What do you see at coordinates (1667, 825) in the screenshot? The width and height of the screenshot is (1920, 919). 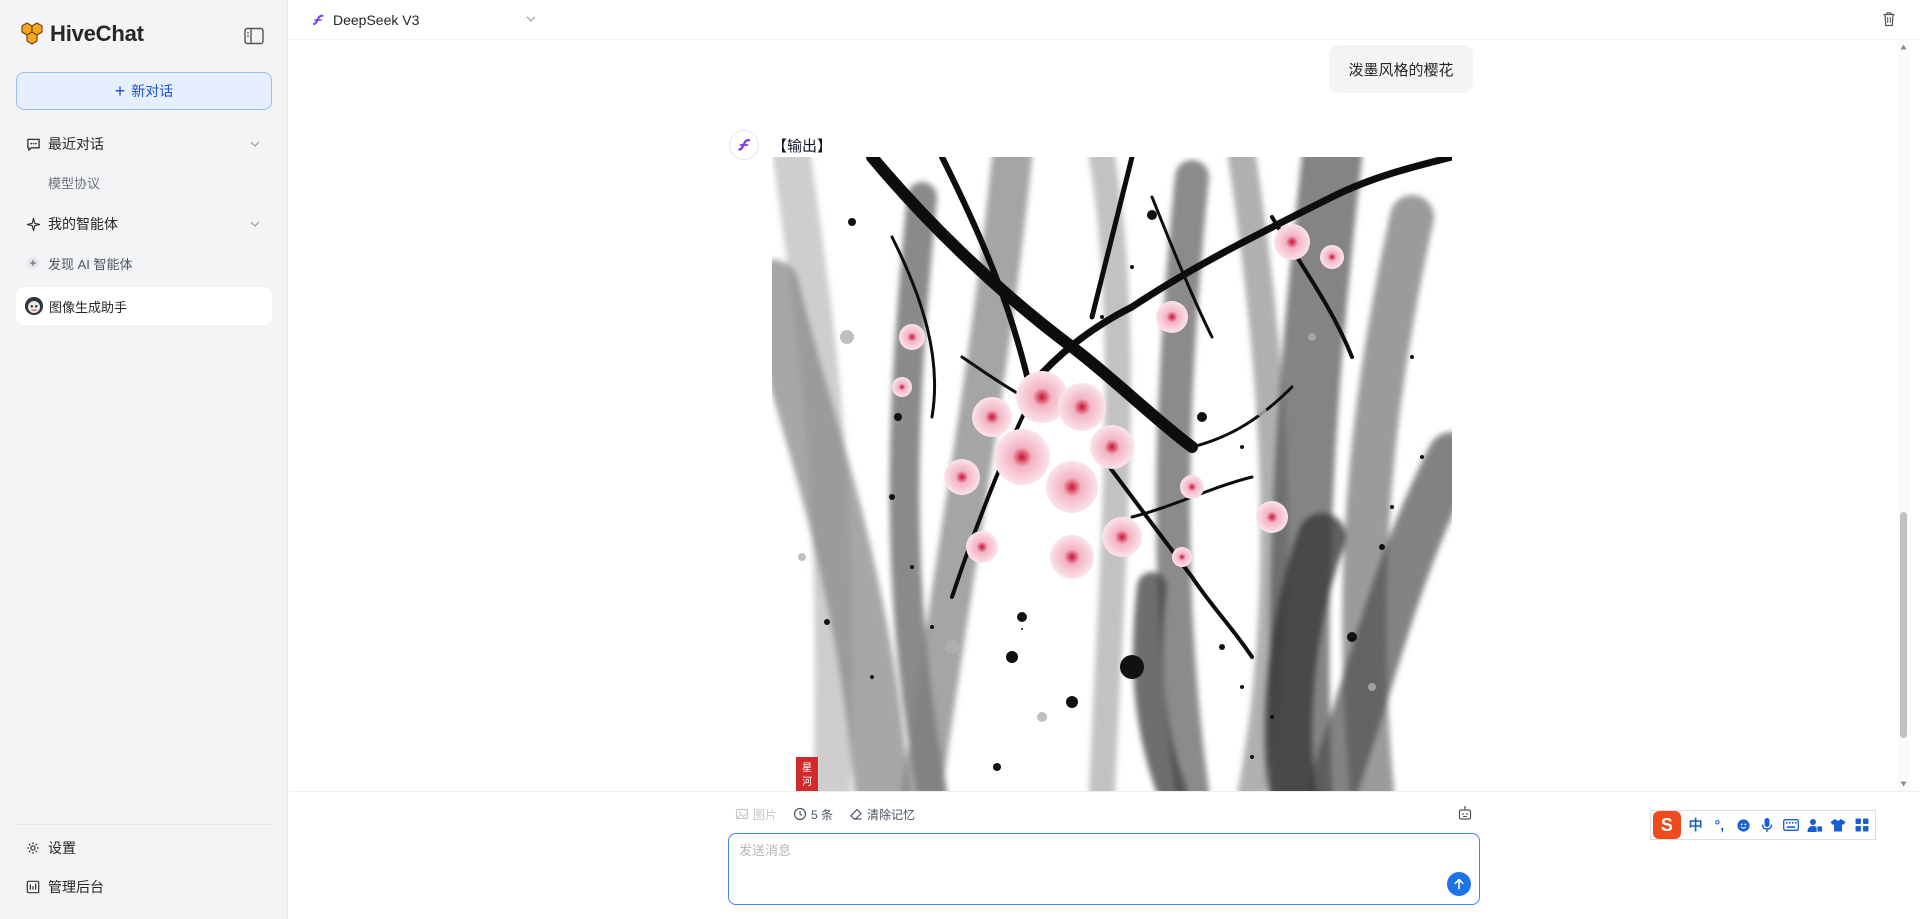 I see `sogou-logo-icon: S` at bounding box center [1667, 825].